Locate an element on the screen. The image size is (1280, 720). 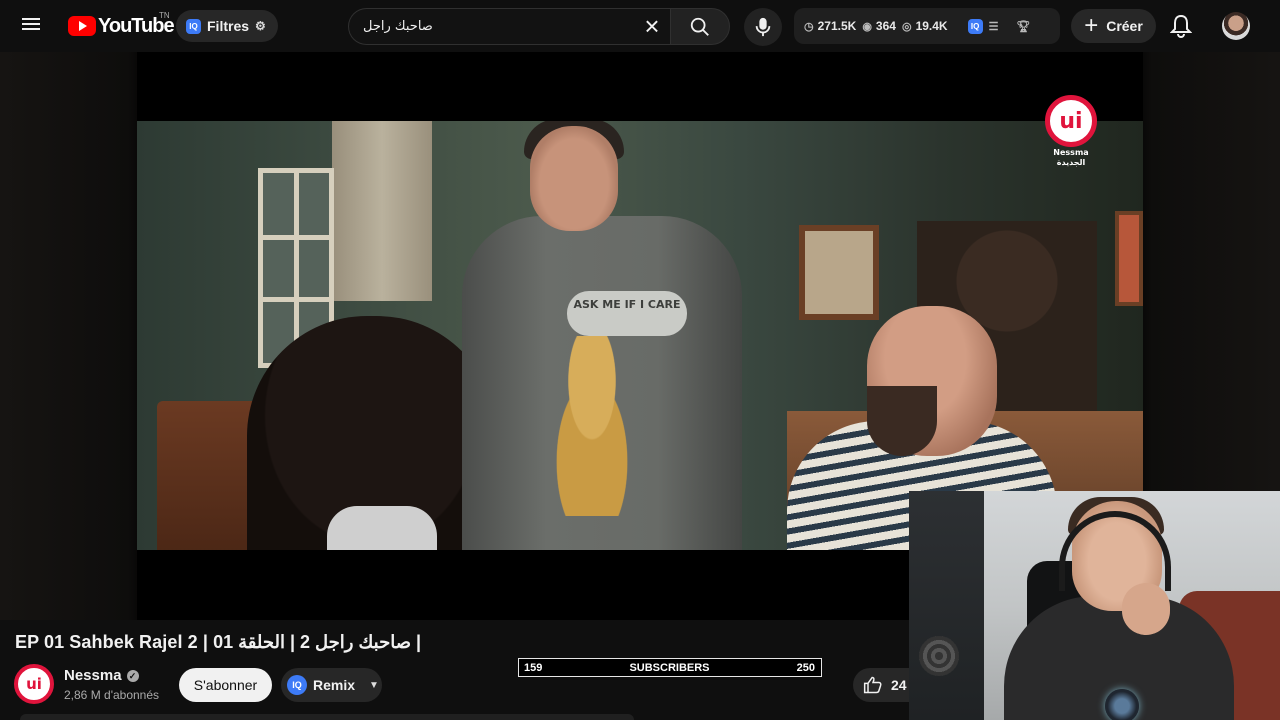
chevron-down-icon: ▼ is located at coordinates (374, 685).